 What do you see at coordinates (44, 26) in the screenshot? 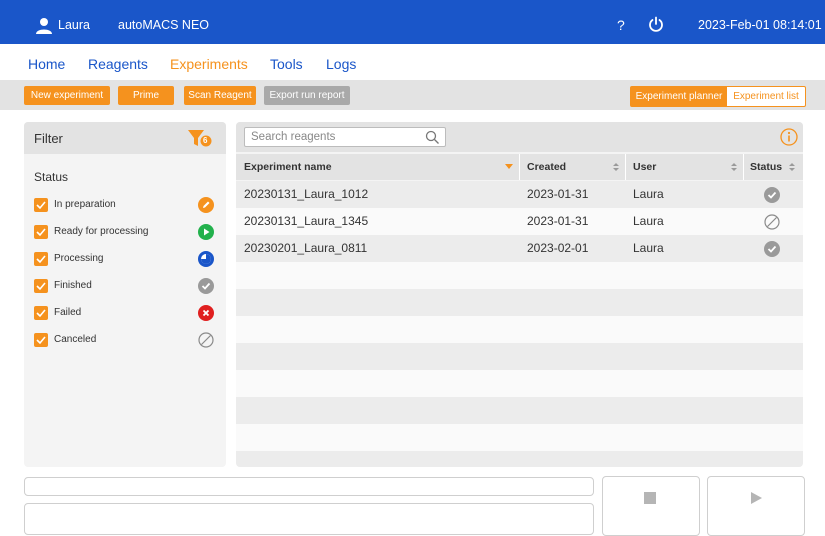
I see `user-icon` at bounding box center [44, 26].